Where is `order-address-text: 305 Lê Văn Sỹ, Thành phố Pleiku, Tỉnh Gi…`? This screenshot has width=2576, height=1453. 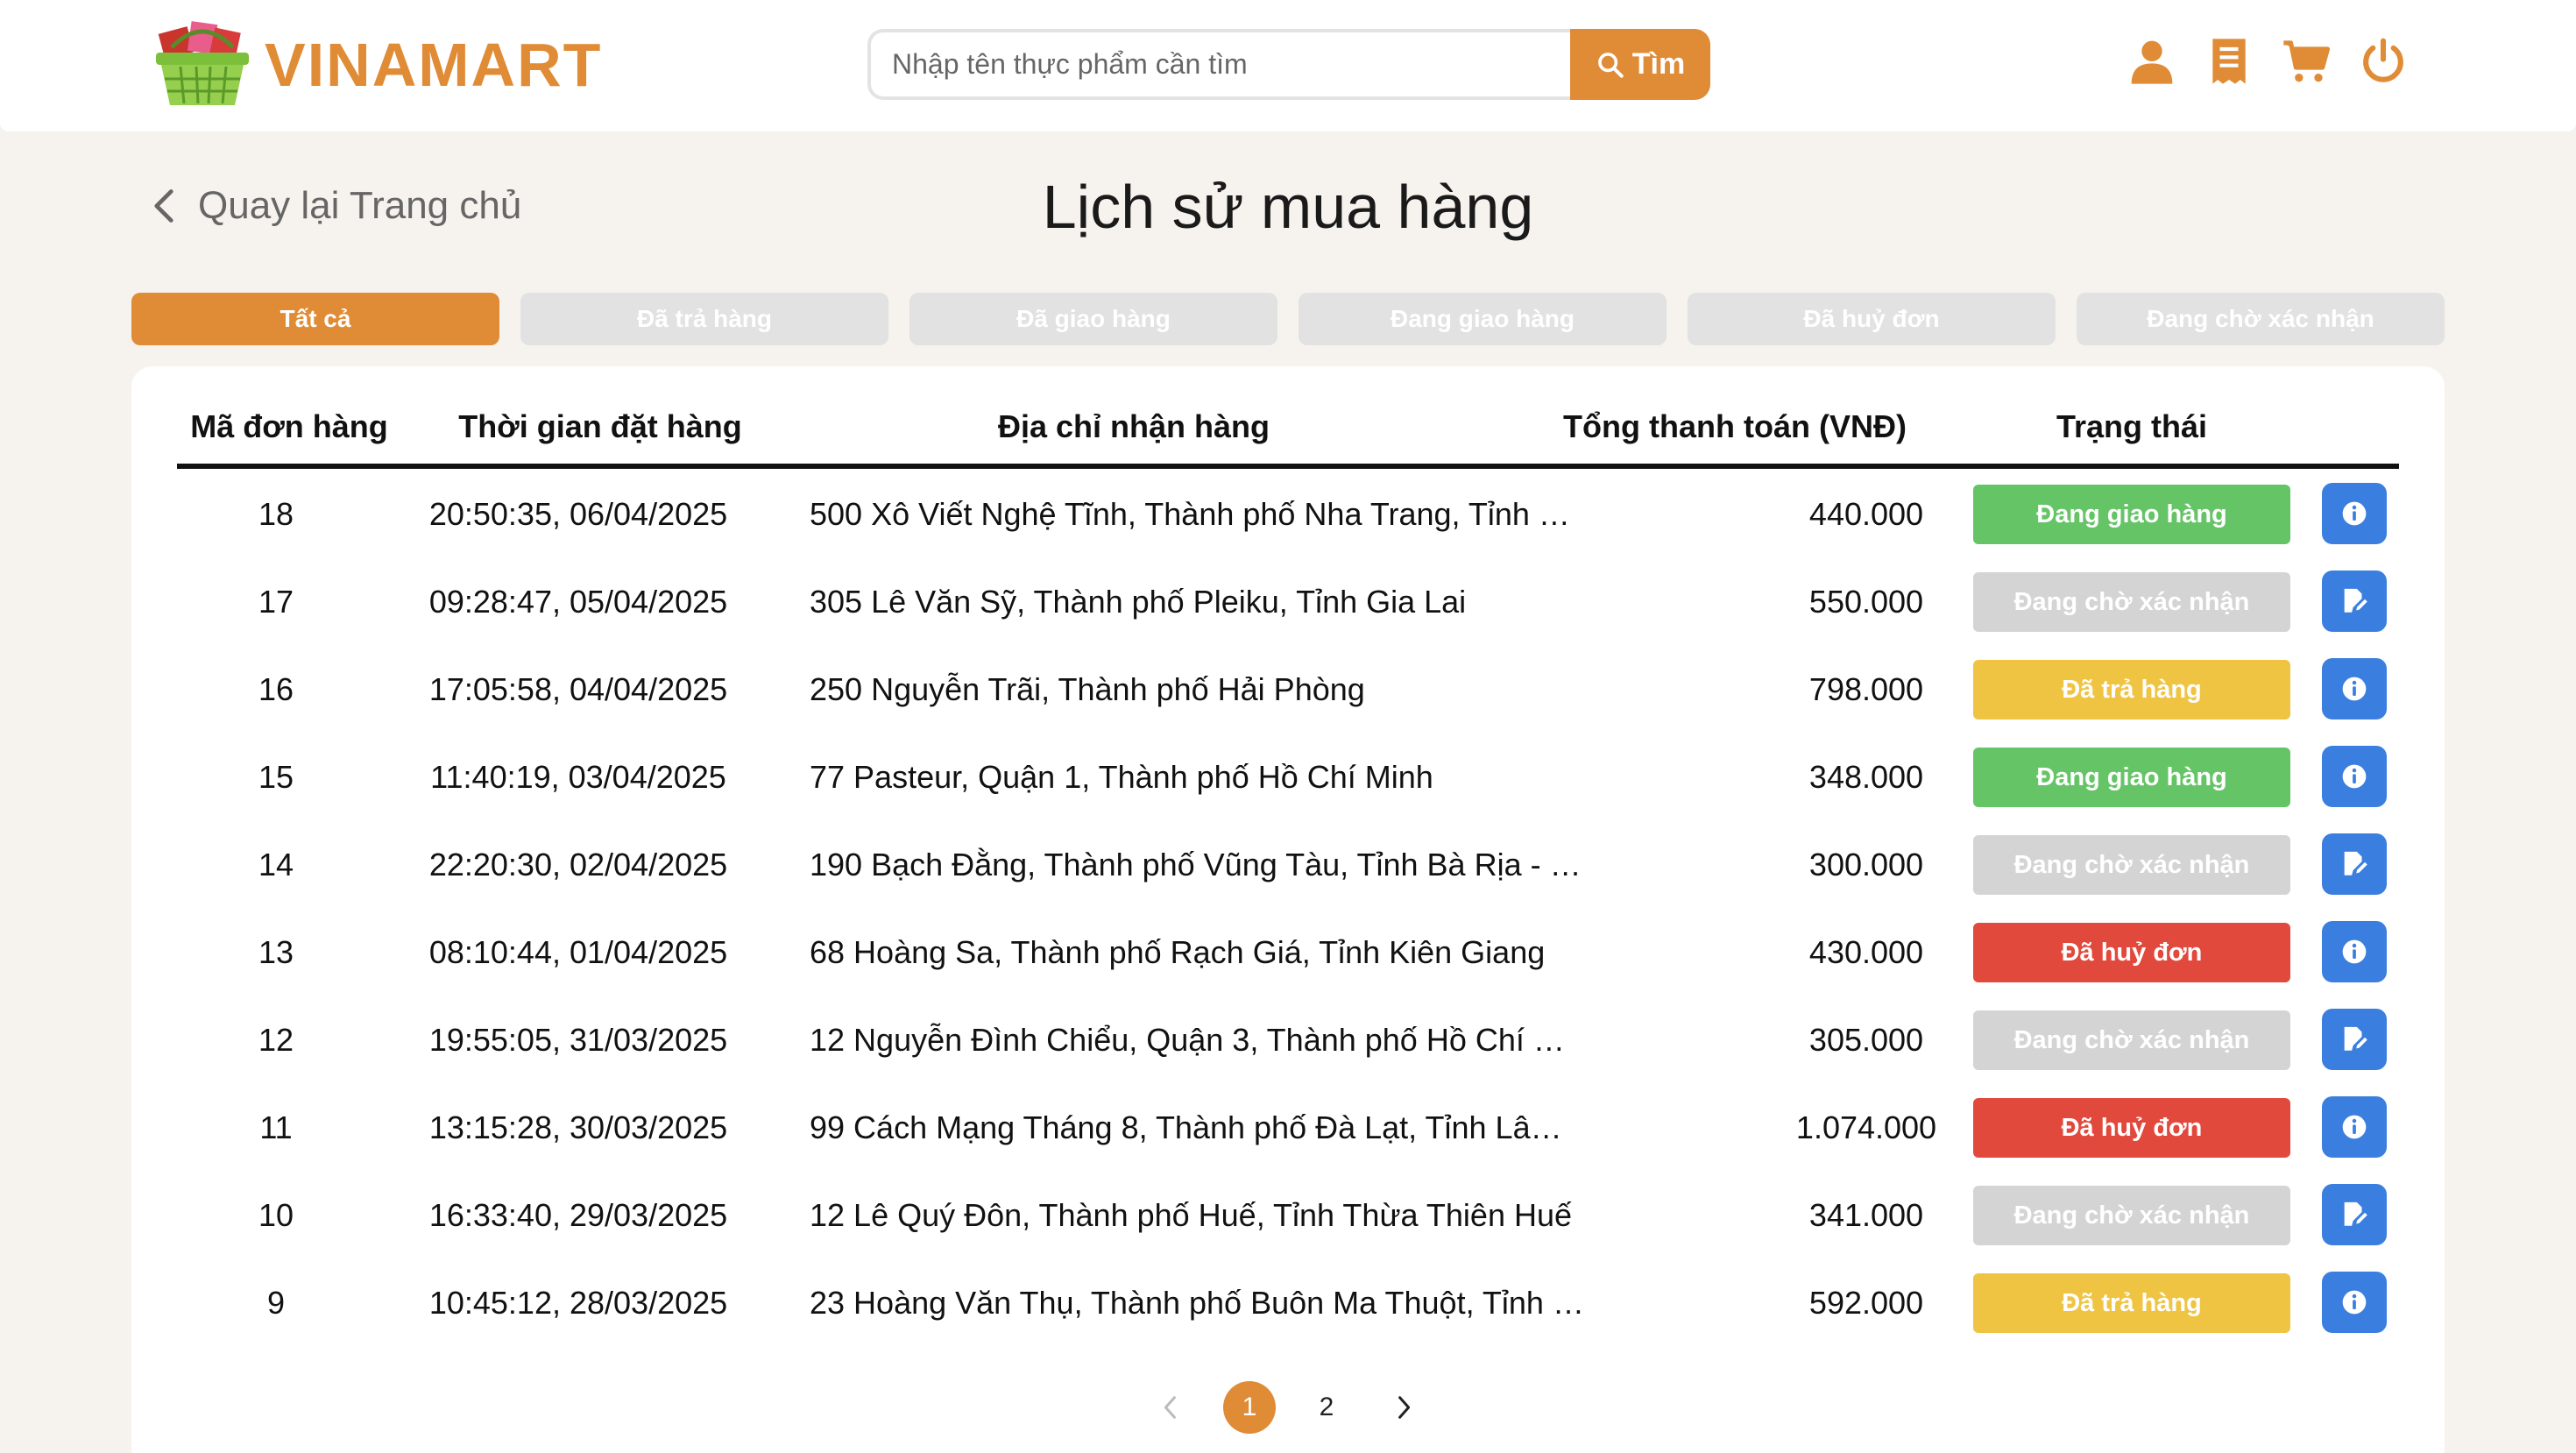 order-address-text: 305 Lê Văn Sỹ, Thành phố Pleiku, Tỉnh Gi… is located at coordinates (1138, 602).